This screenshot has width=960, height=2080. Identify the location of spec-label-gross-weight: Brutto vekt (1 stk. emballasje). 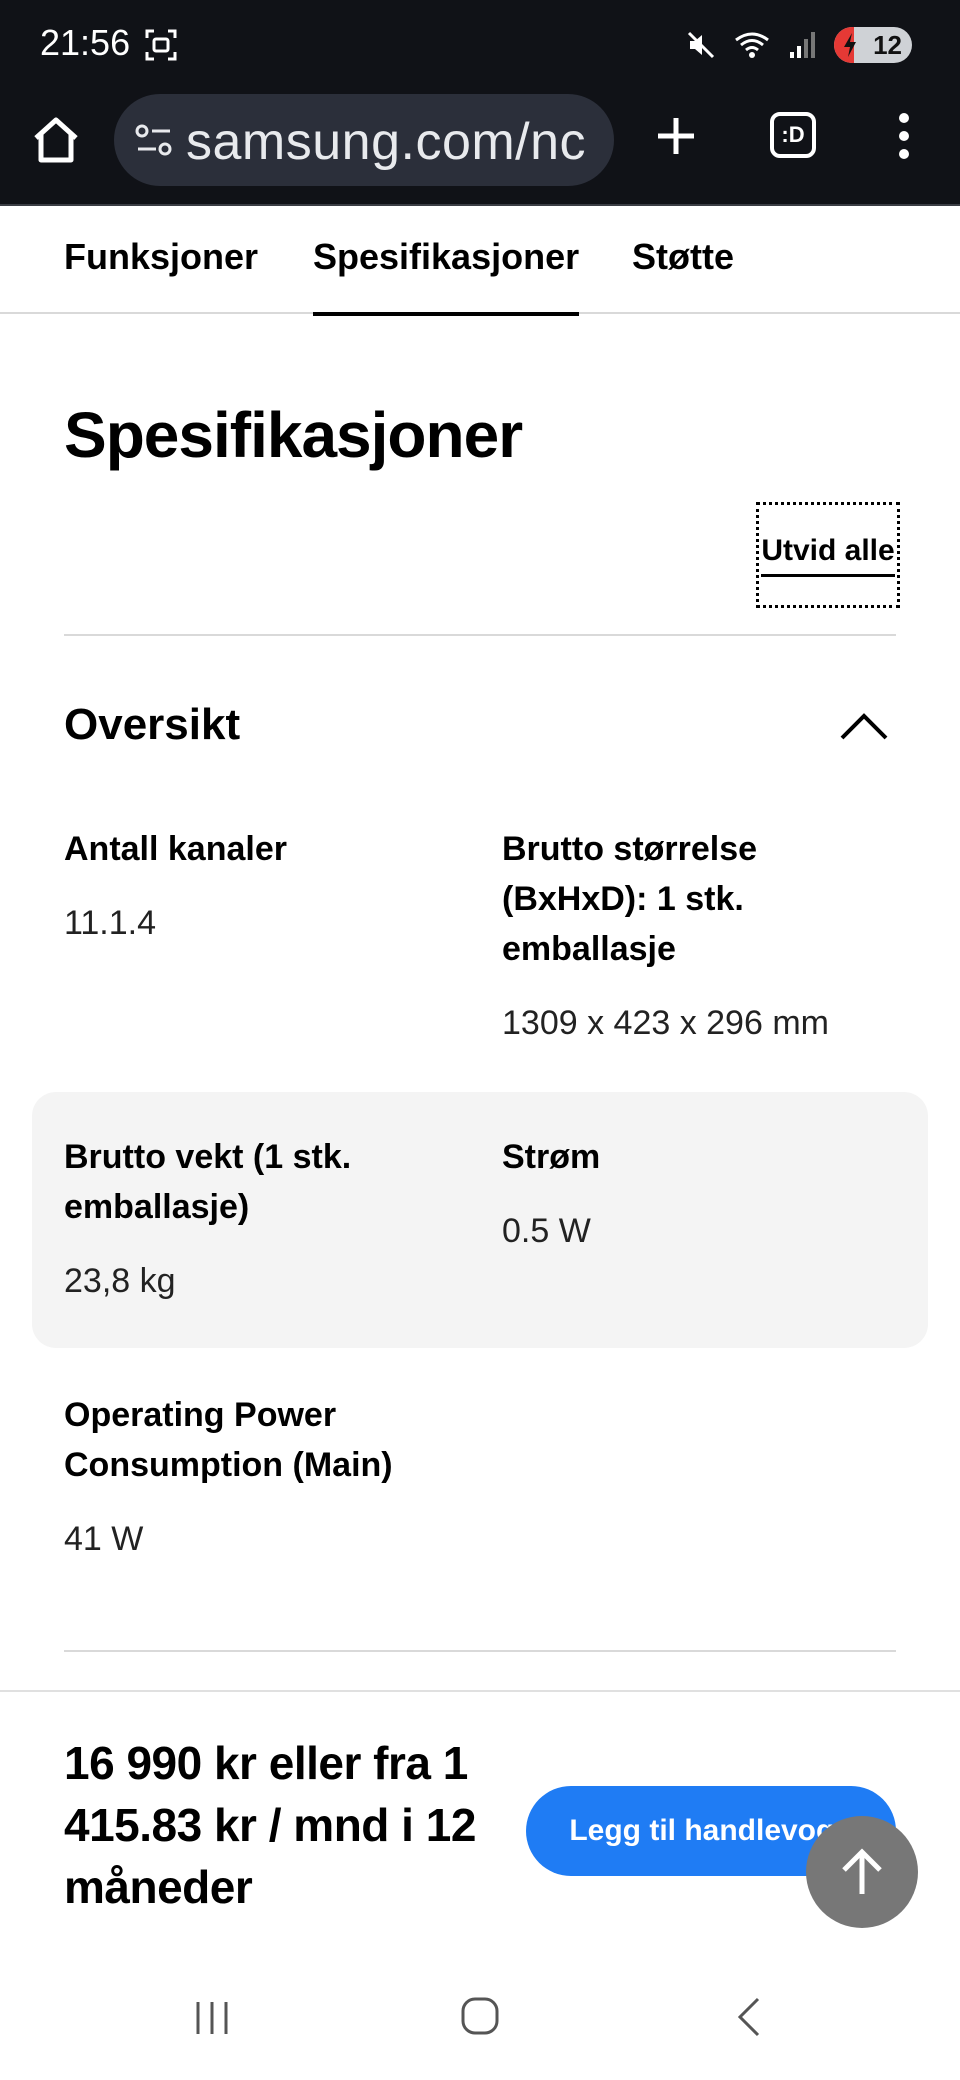
(208, 1182).